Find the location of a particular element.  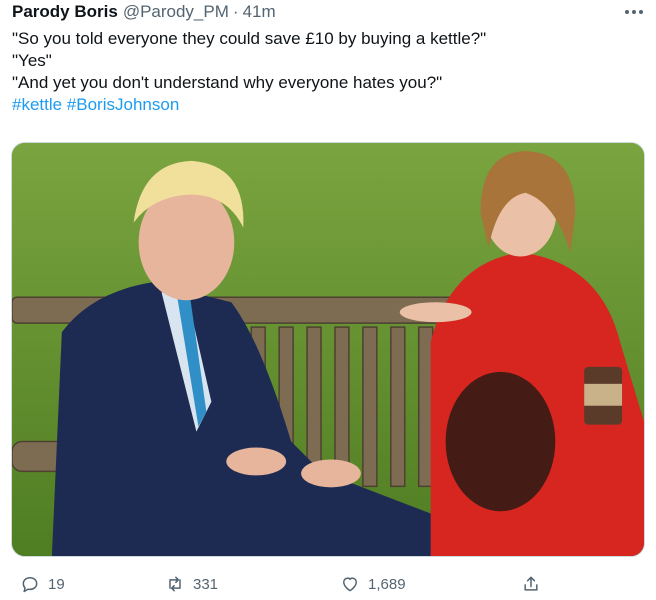

retweet-icon is located at coordinates (175, 584).